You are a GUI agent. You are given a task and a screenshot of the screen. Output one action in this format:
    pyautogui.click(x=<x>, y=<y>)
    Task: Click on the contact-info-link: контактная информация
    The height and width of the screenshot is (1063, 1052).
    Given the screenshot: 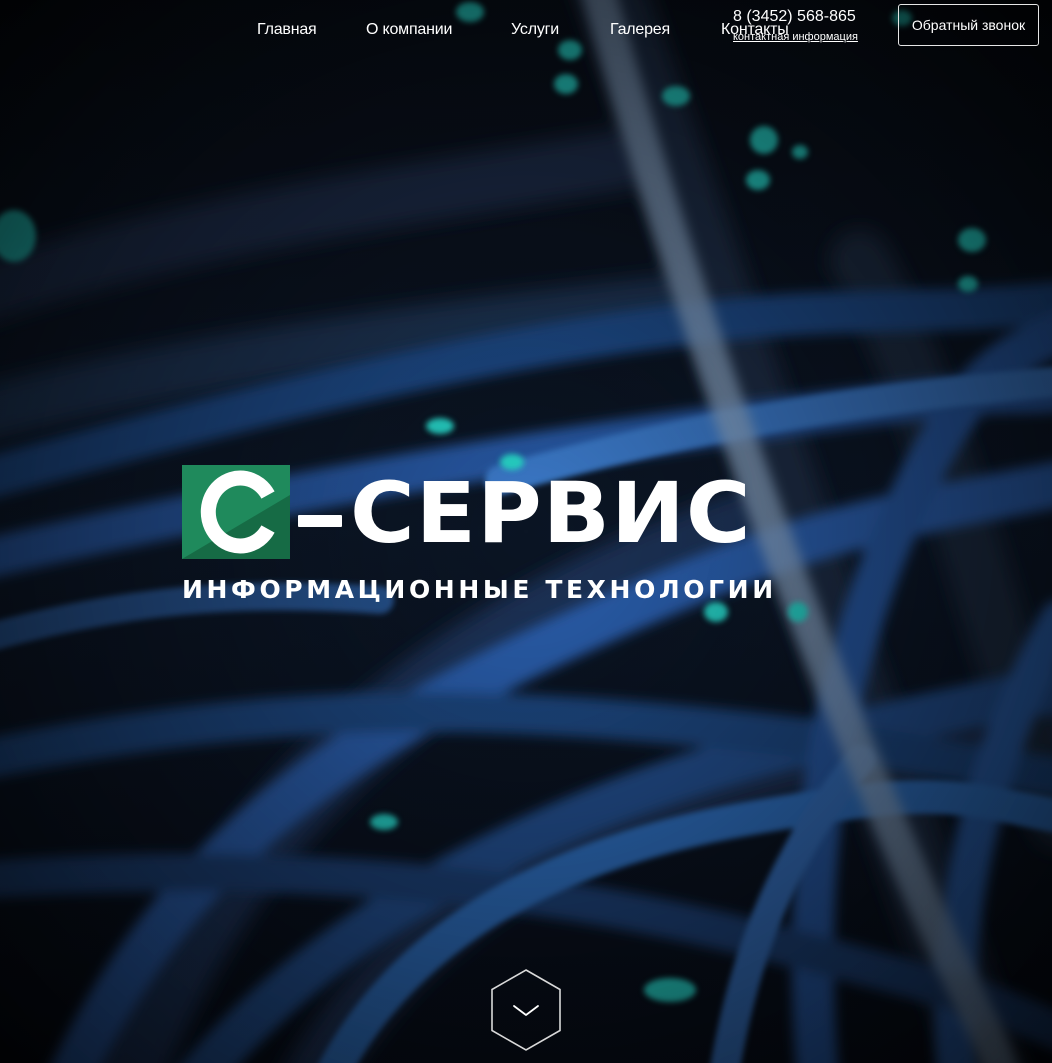 What is the action you would take?
    pyautogui.click(x=795, y=37)
    